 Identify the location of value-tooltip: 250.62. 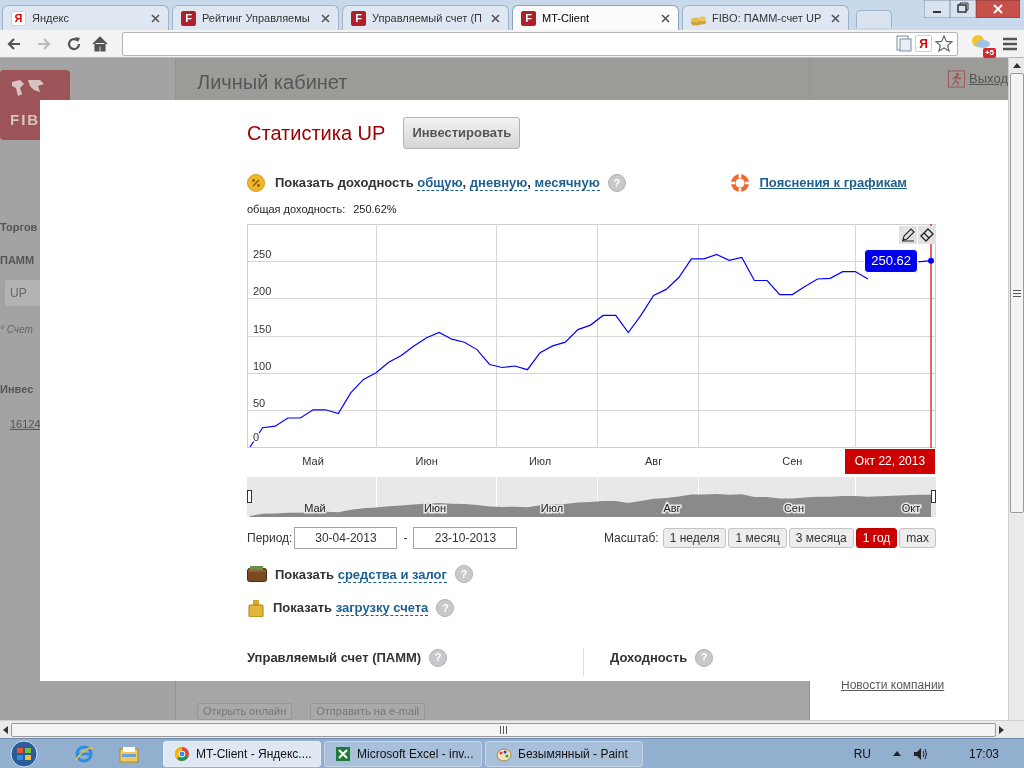
(891, 260).